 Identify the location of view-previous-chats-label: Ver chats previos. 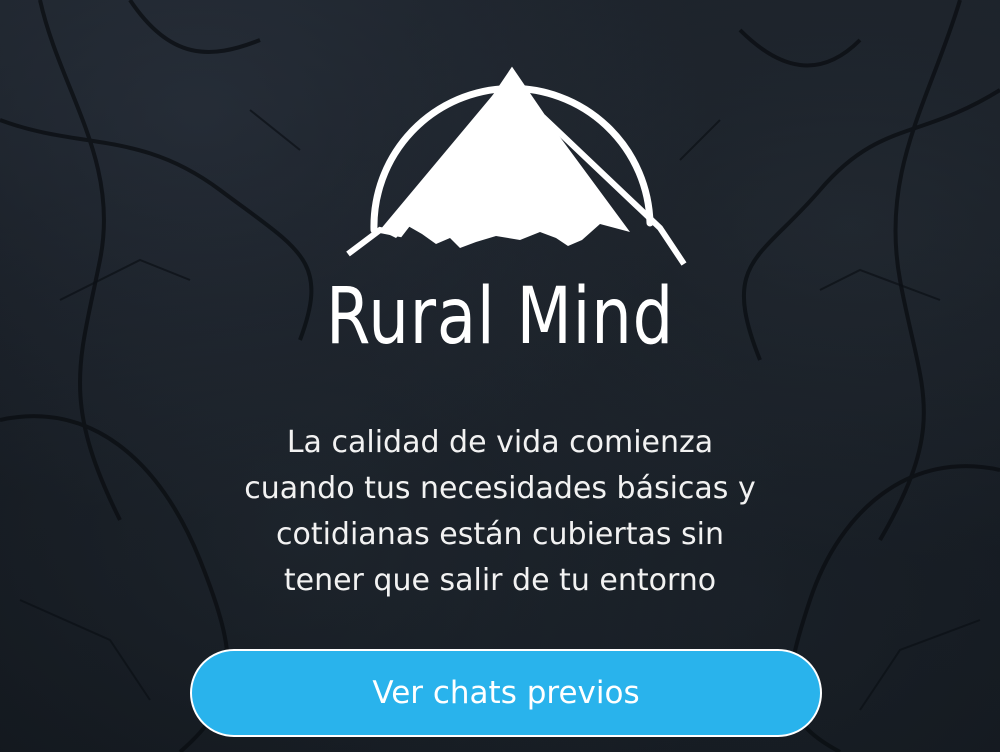
(506, 693).